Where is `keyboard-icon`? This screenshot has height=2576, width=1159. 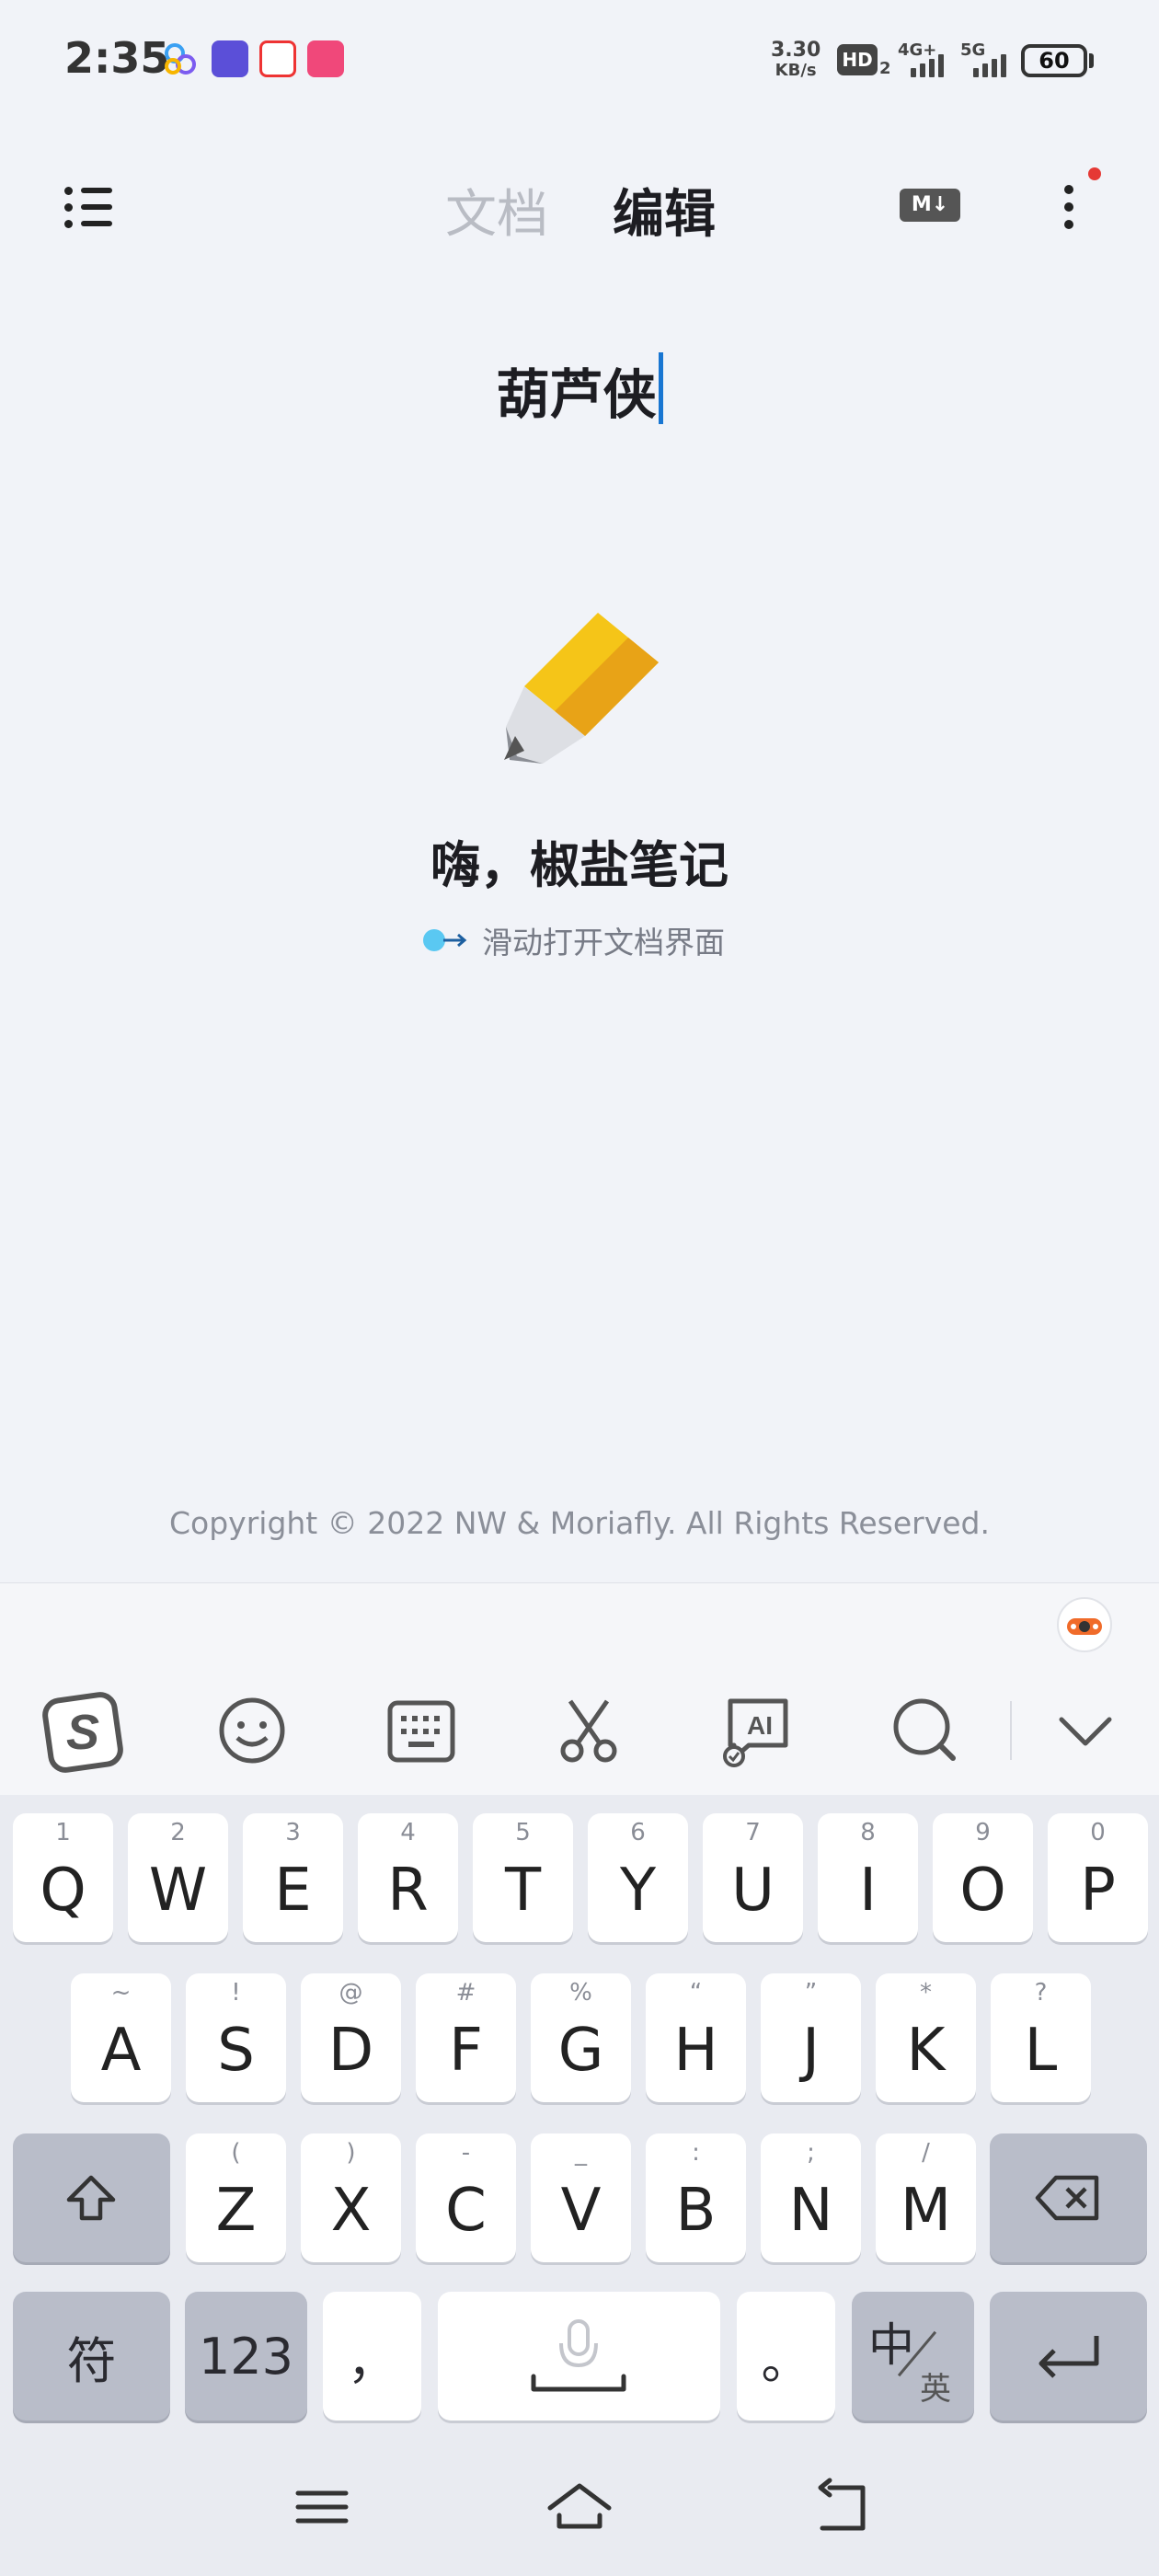
keyboard-icon is located at coordinates (421, 1731).